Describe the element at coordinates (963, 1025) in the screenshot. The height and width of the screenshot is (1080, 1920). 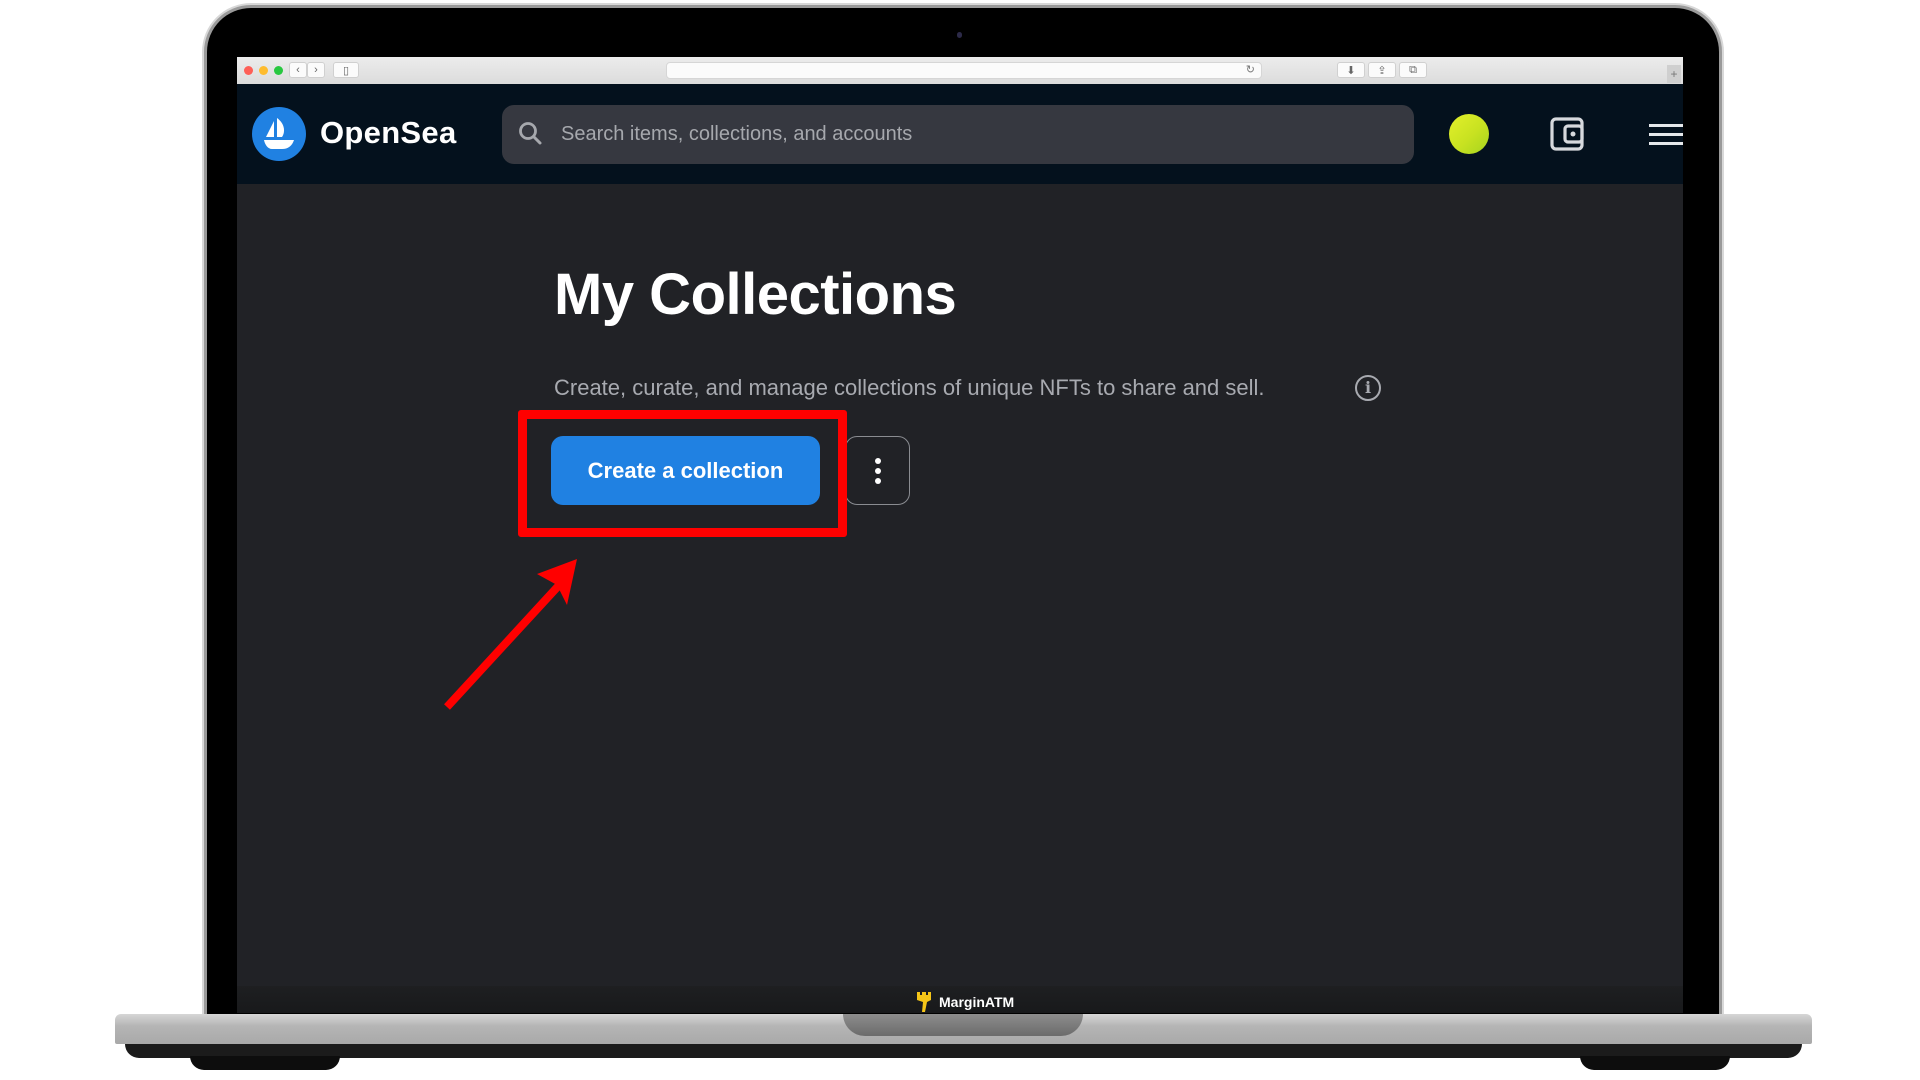
I see `laptop-notch` at that location.